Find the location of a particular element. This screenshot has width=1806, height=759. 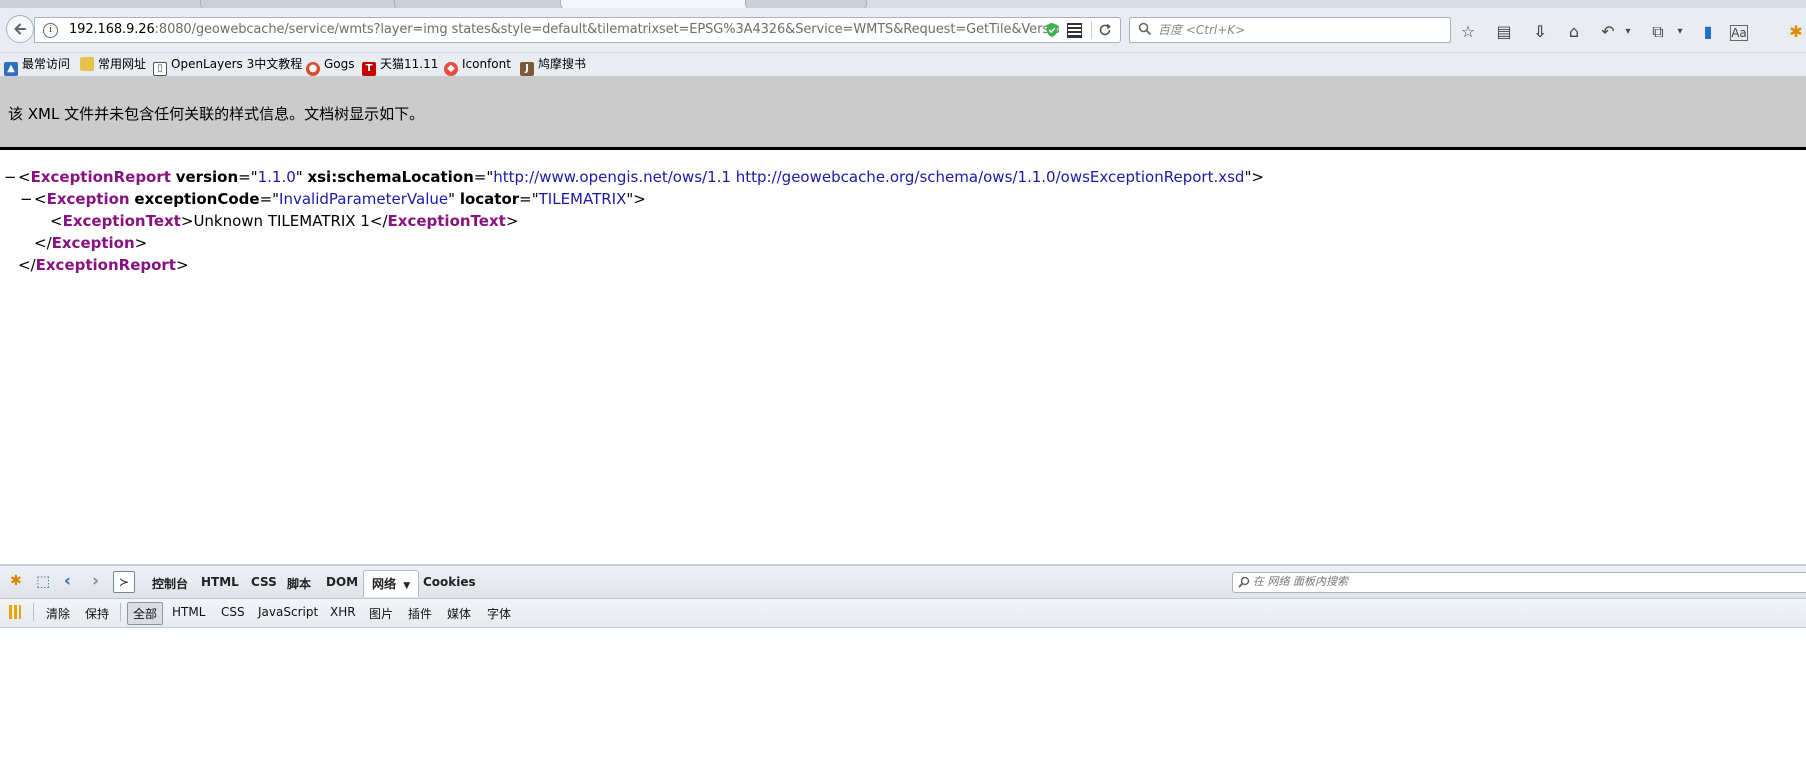

filter-xhr: XHR is located at coordinates (343, 612).